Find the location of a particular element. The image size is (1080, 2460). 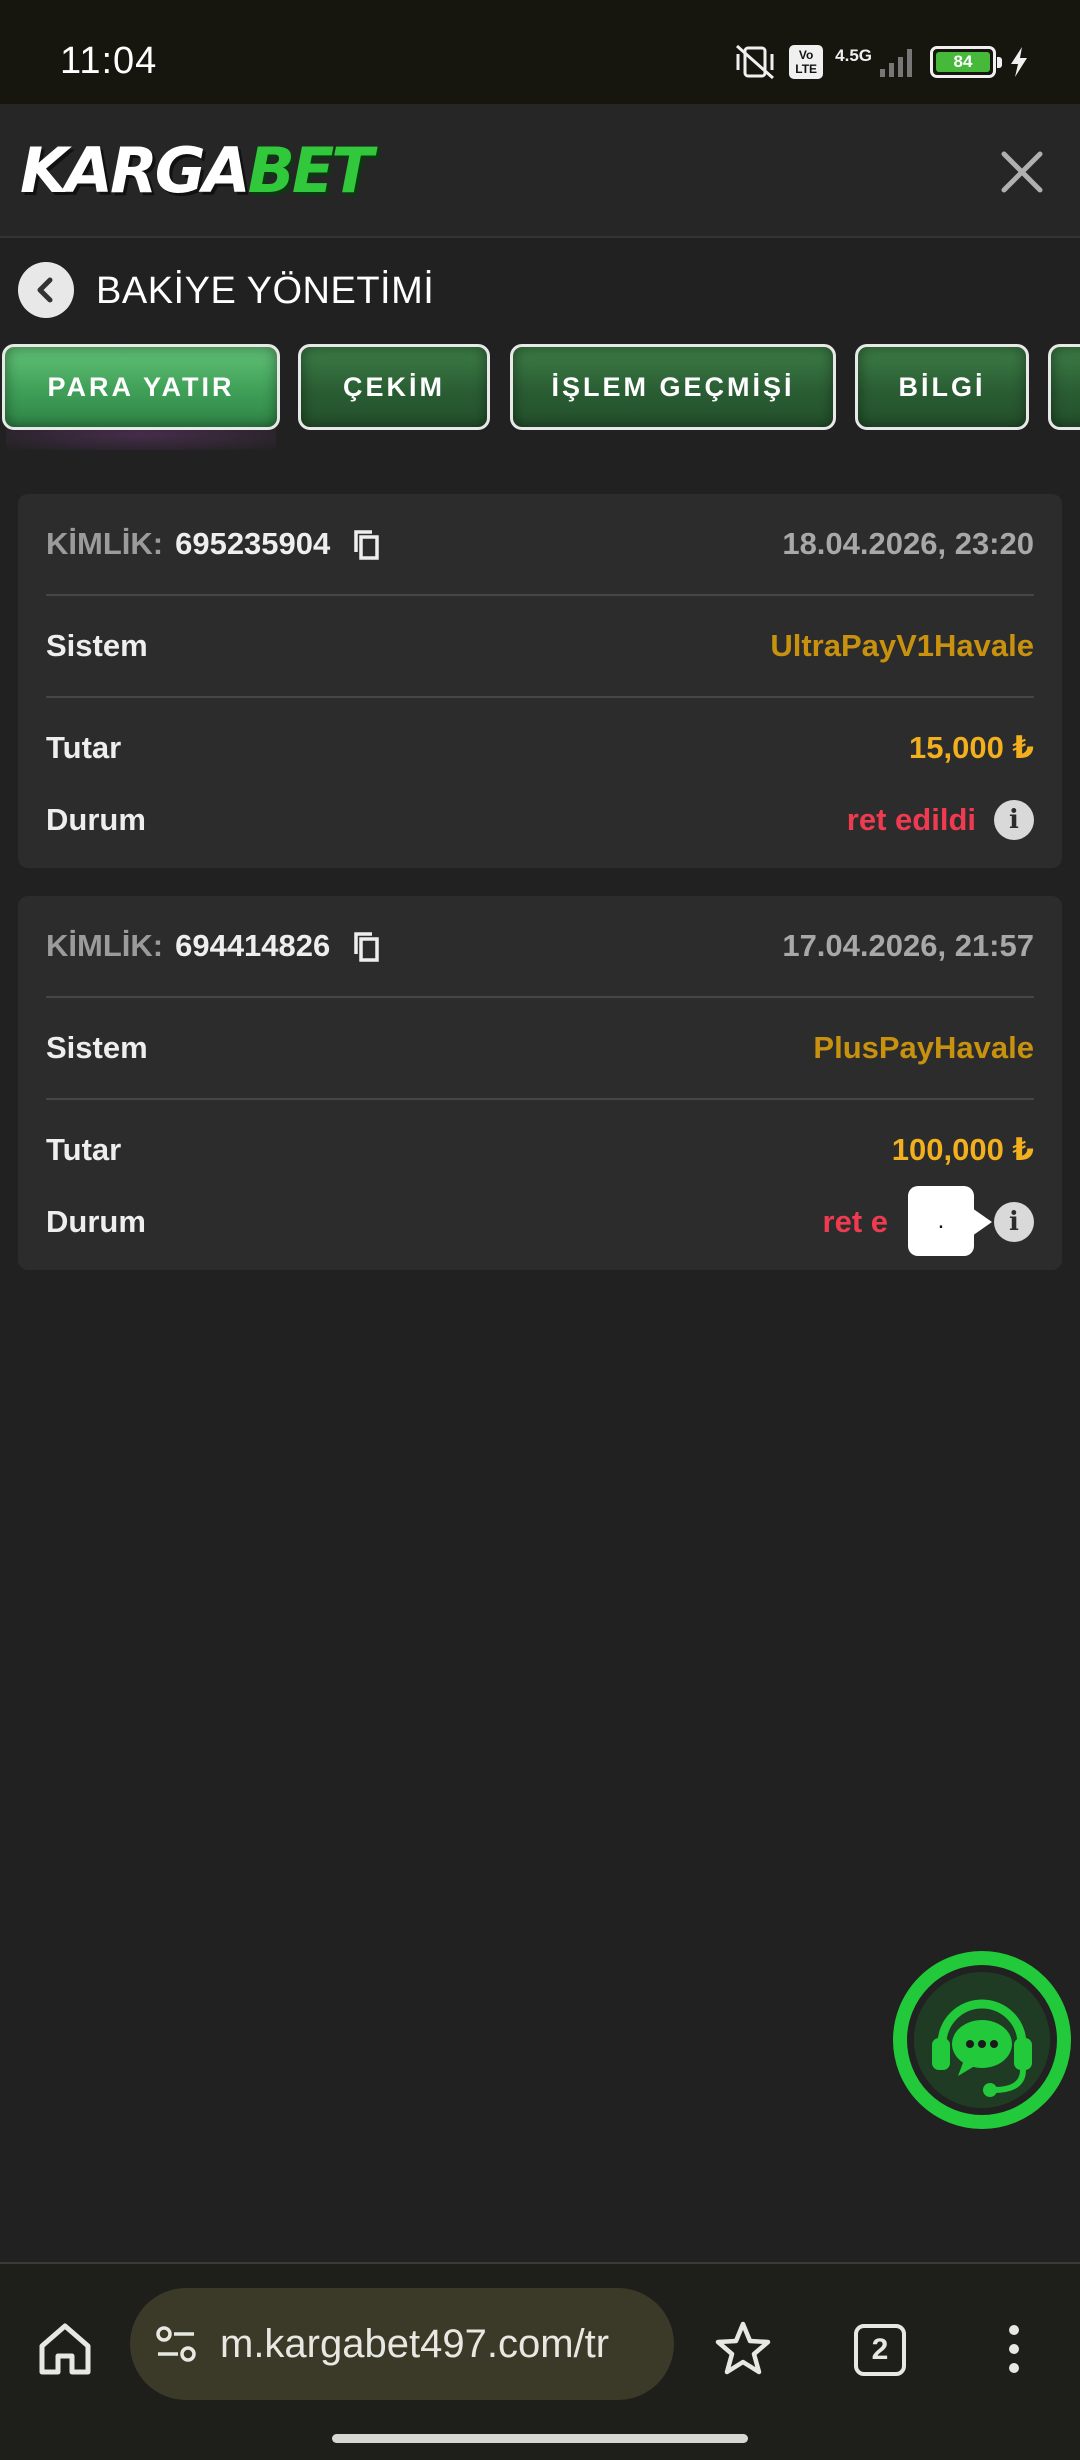

browser-toolbar: m.kargabet497.com/tr 2 is located at coordinates (540, 2361).